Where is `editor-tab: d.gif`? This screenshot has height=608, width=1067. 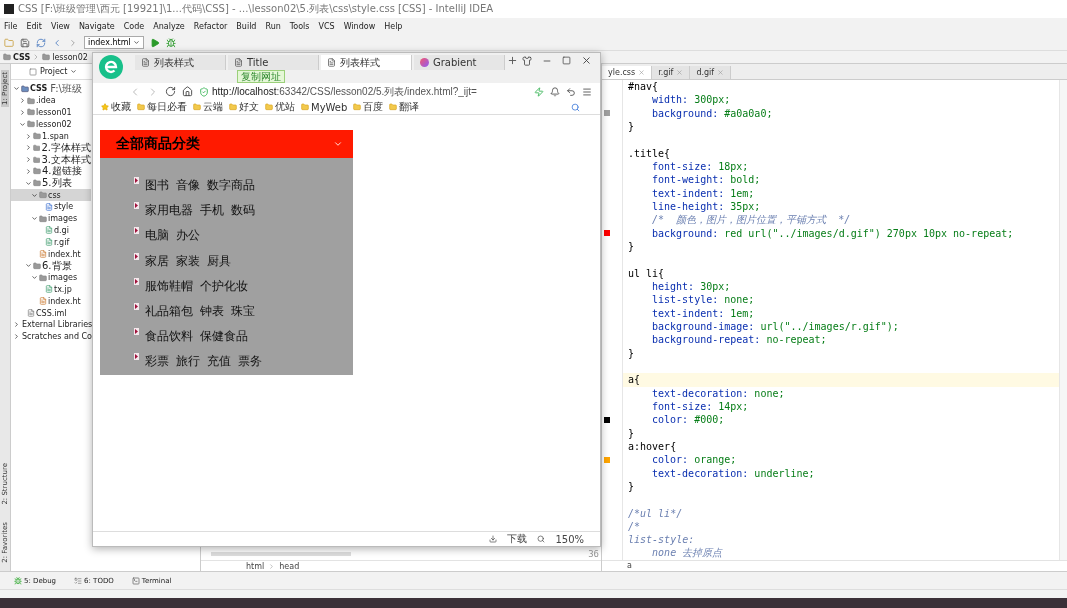
editor-tab: d.gif is located at coordinates (711, 72).